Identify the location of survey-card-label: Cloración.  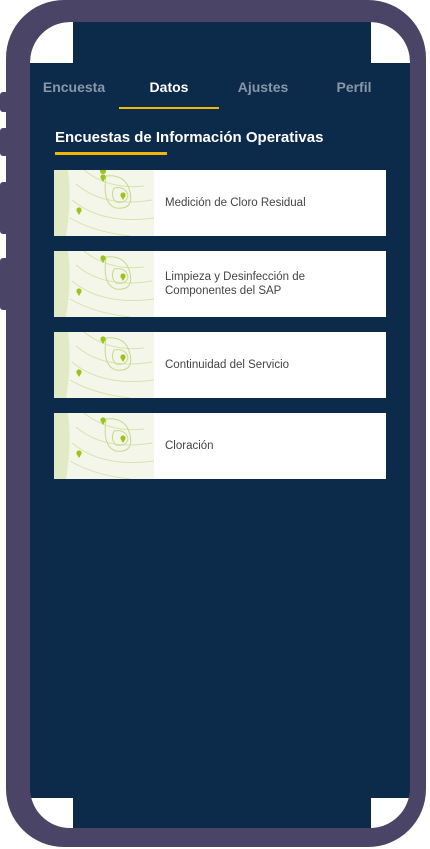
(189, 446).